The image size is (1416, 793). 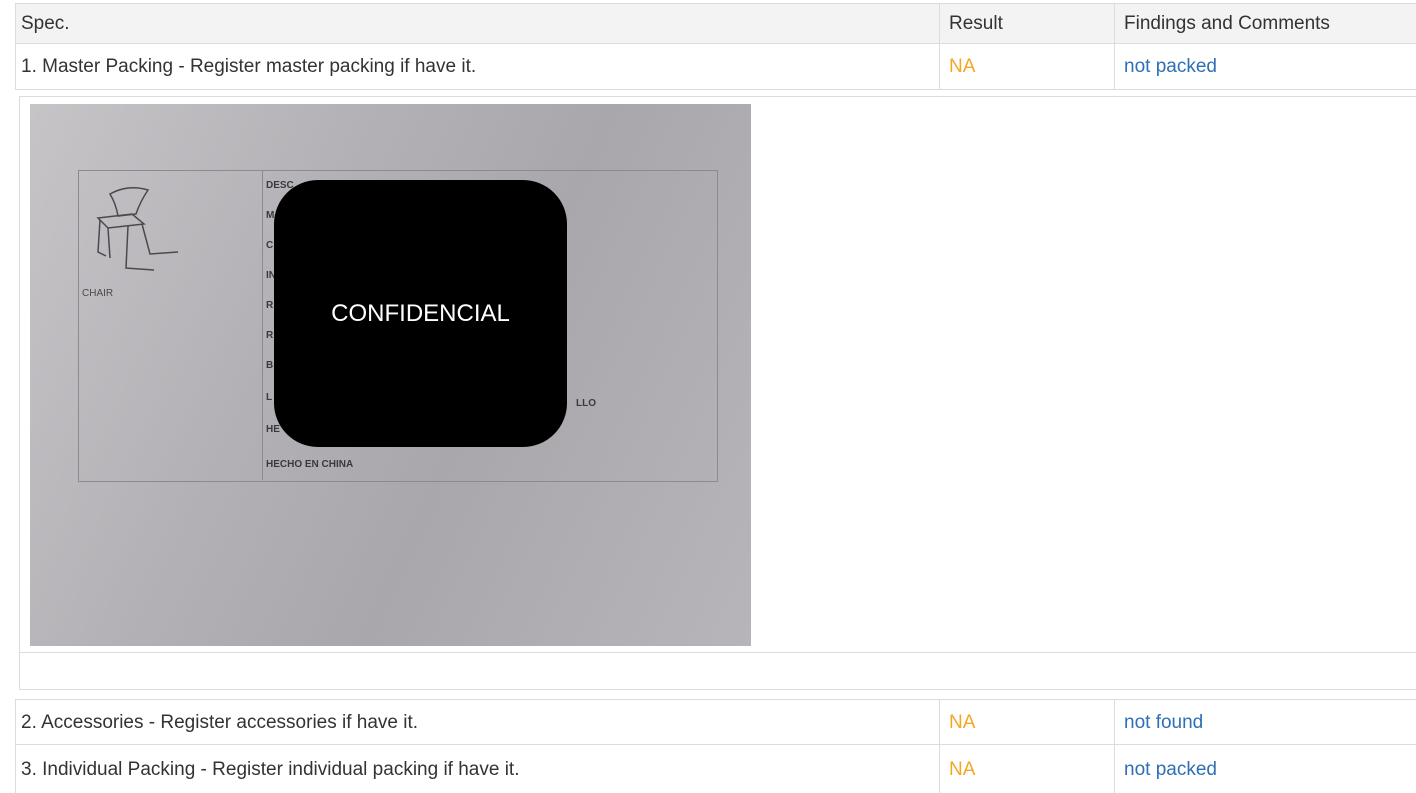 What do you see at coordinates (310, 464) in the screenshot?
I see `label-line: HECHO EN CHINA` at bounding box center [310, 464].